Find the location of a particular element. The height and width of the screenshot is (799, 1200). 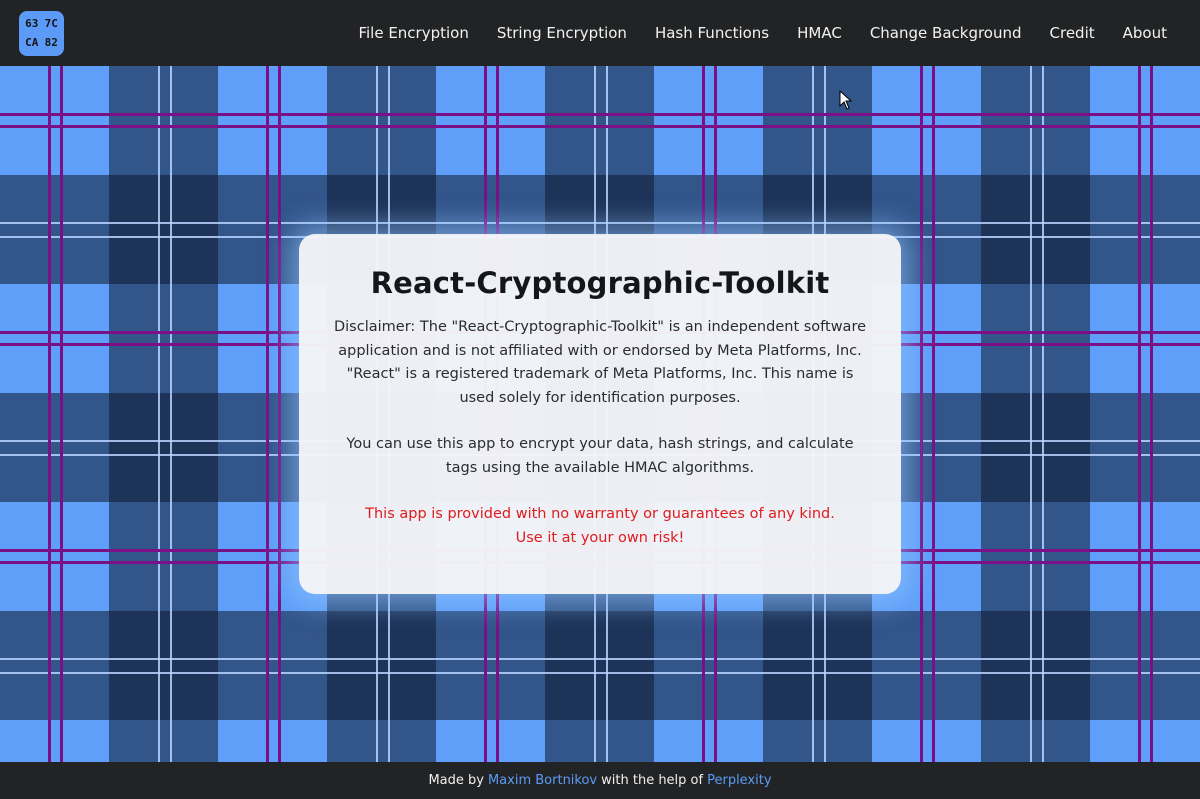

app-logo: 63 7C CA 82 is located at coordinates (41, 33).